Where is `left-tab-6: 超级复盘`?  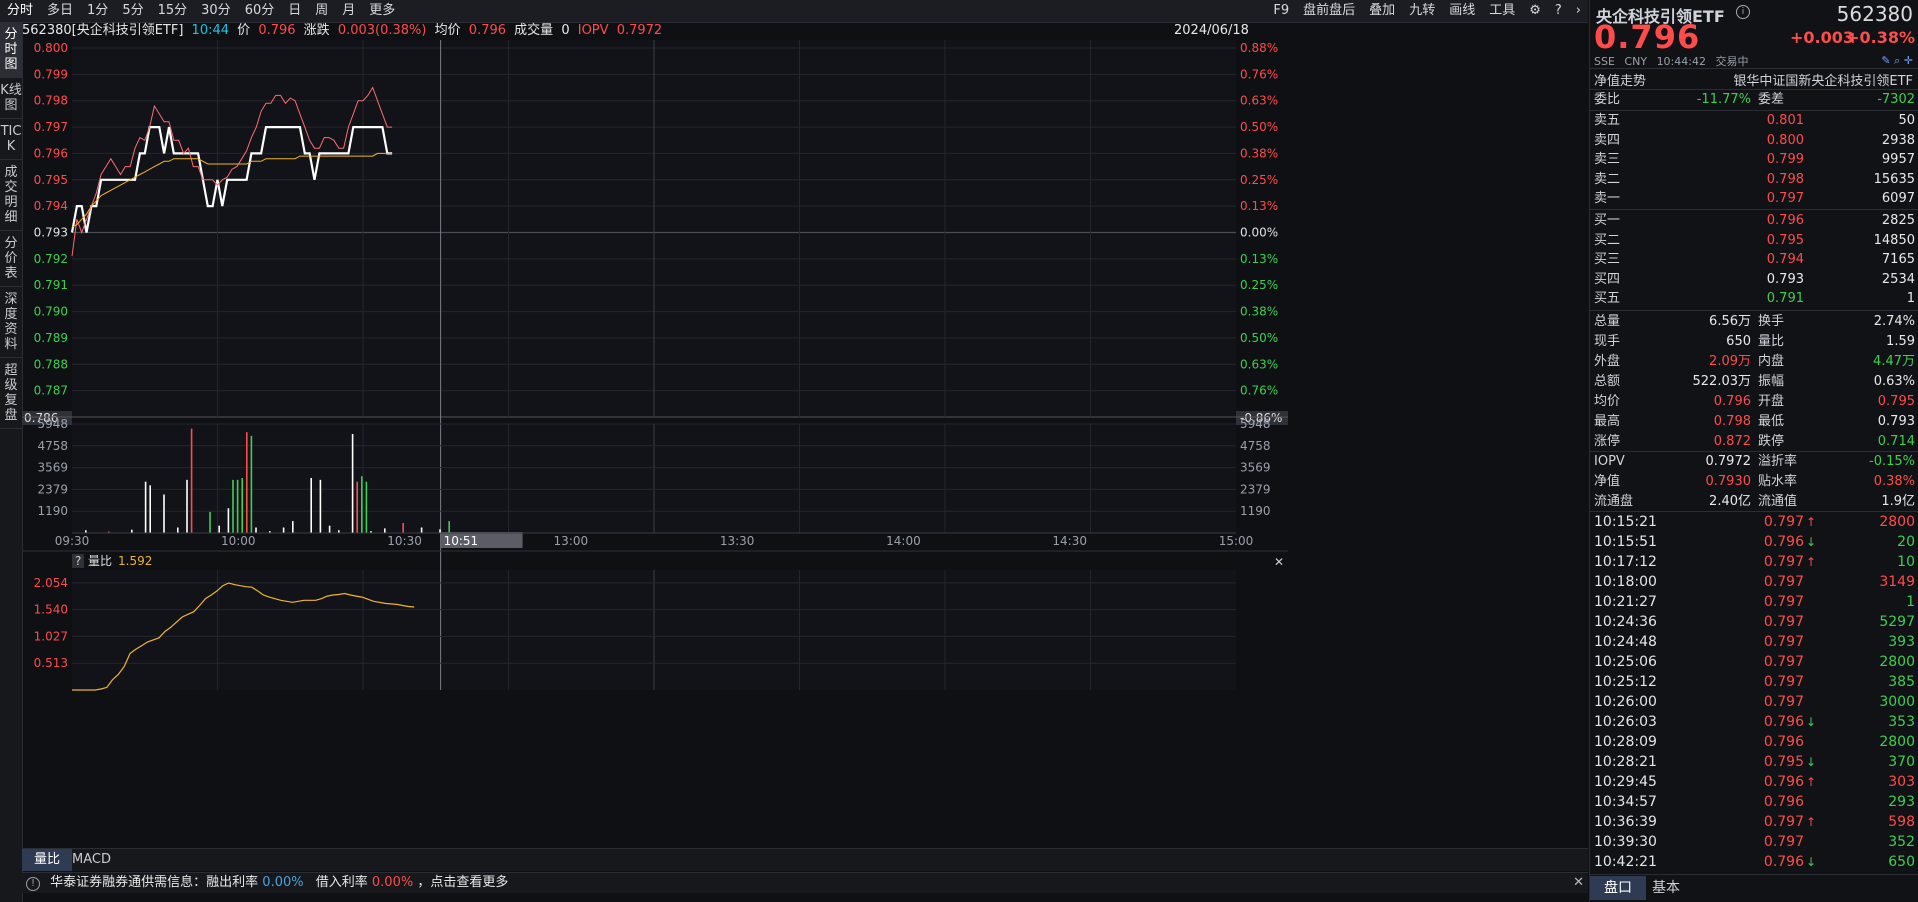
left-tab-6: 超级复盘 is located at coordinates (11, 393).